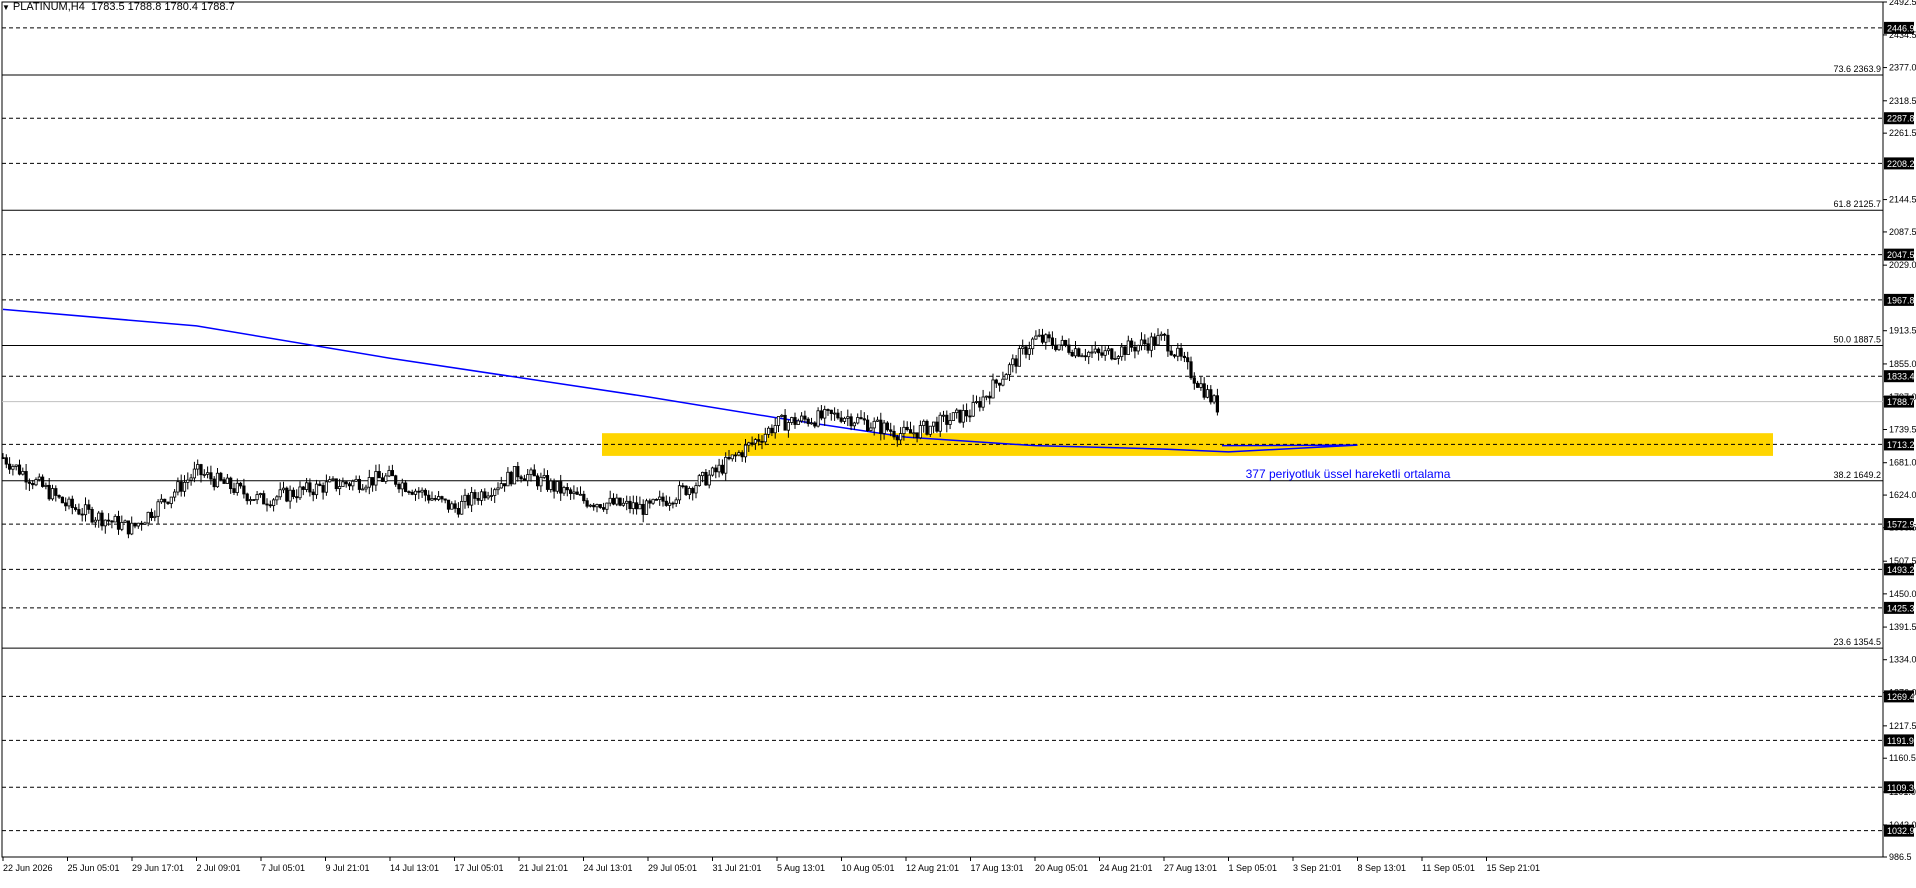 The height and width of the screenshot is (888, 1916). I want to click on price-axis-label: 2144.5, so click(1902, 200).